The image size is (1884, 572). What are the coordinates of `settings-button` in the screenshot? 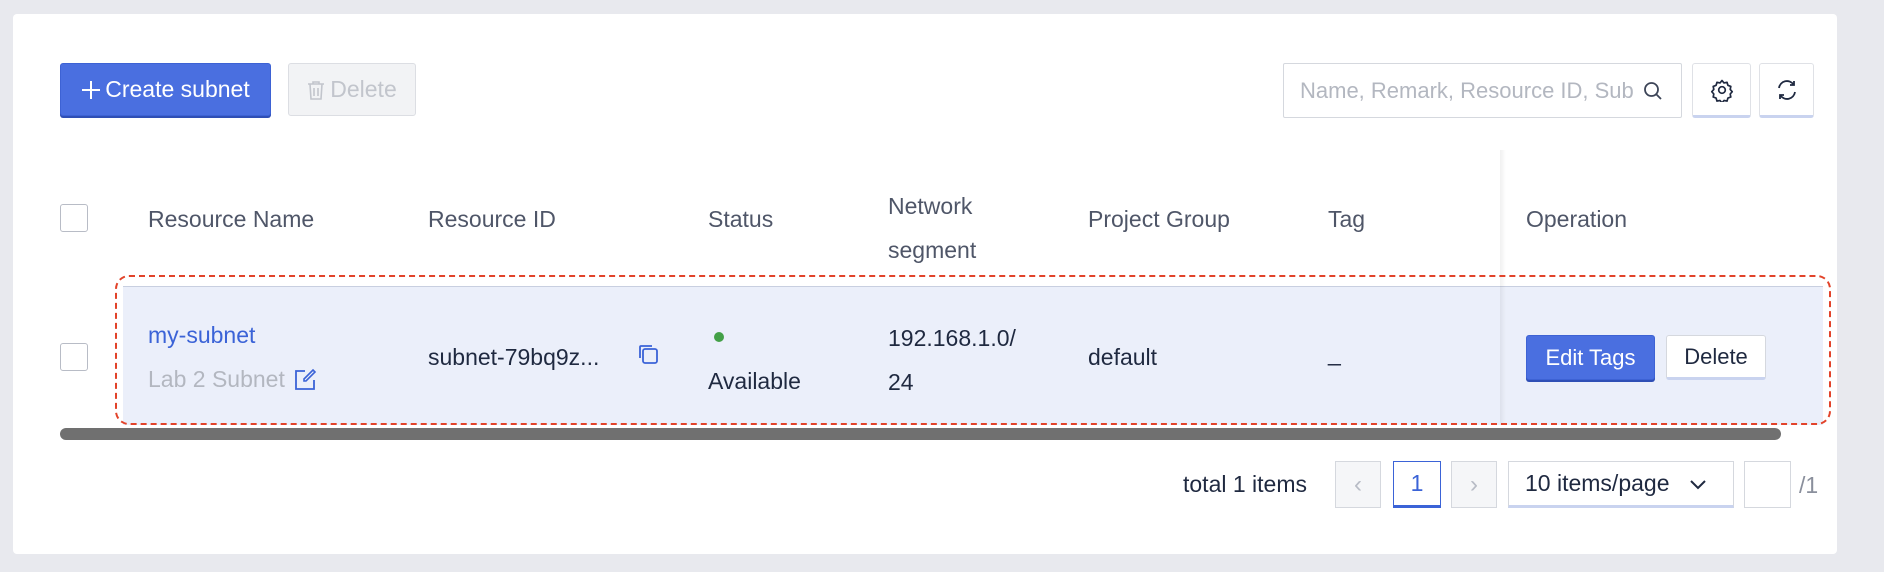 It's located at (1721, 90).